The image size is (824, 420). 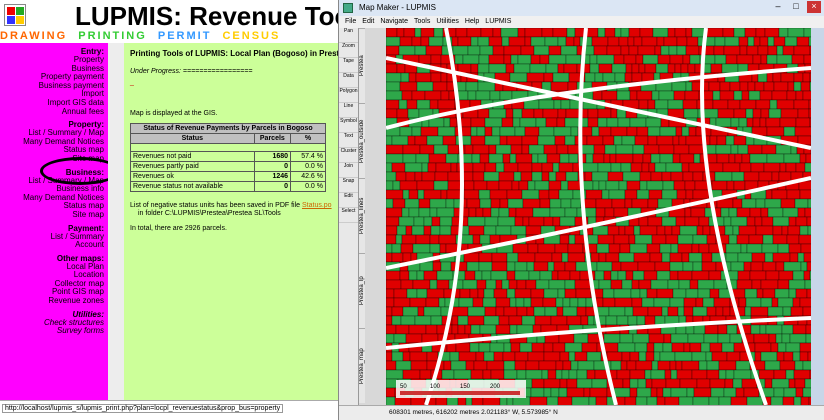 What do you see at coordinates (52, 112) in the screenshot?
I see `sidebar-item: Annual fees` at bounding box center [52, 112].